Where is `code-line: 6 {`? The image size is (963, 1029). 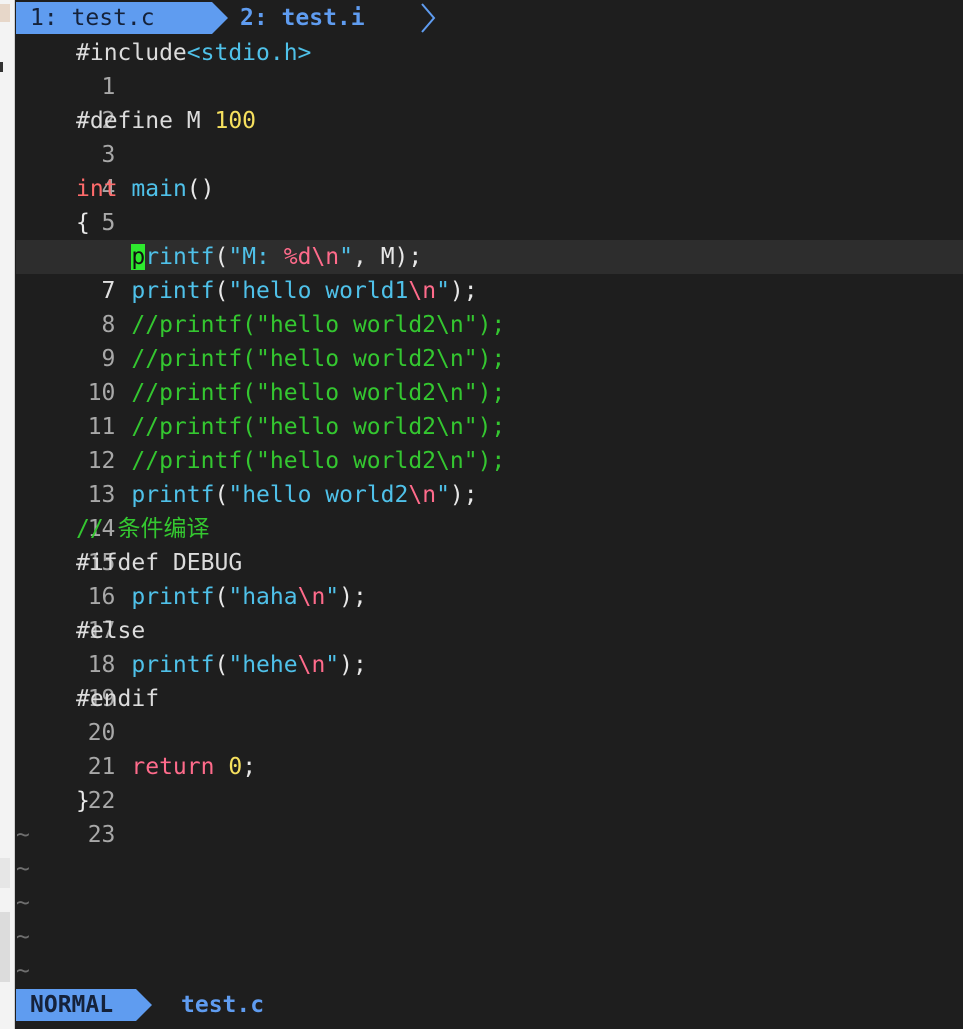 code-line: 6 { is located at coordinates (489, 238).